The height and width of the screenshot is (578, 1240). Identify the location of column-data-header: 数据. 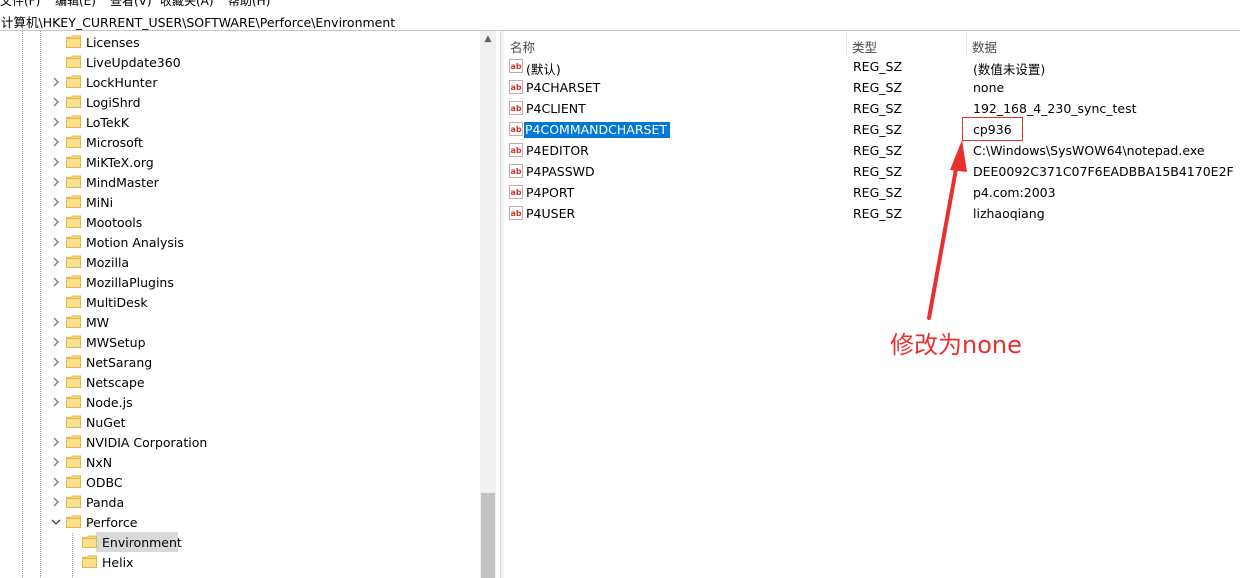
(984, 46).